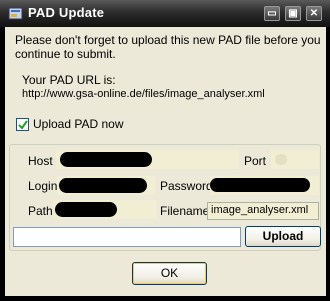 The image size is (330, 301). What do you see at coordinates (40, 211) in the screenshot?
I see `path-label: Path` at bounding box center [40, 211].